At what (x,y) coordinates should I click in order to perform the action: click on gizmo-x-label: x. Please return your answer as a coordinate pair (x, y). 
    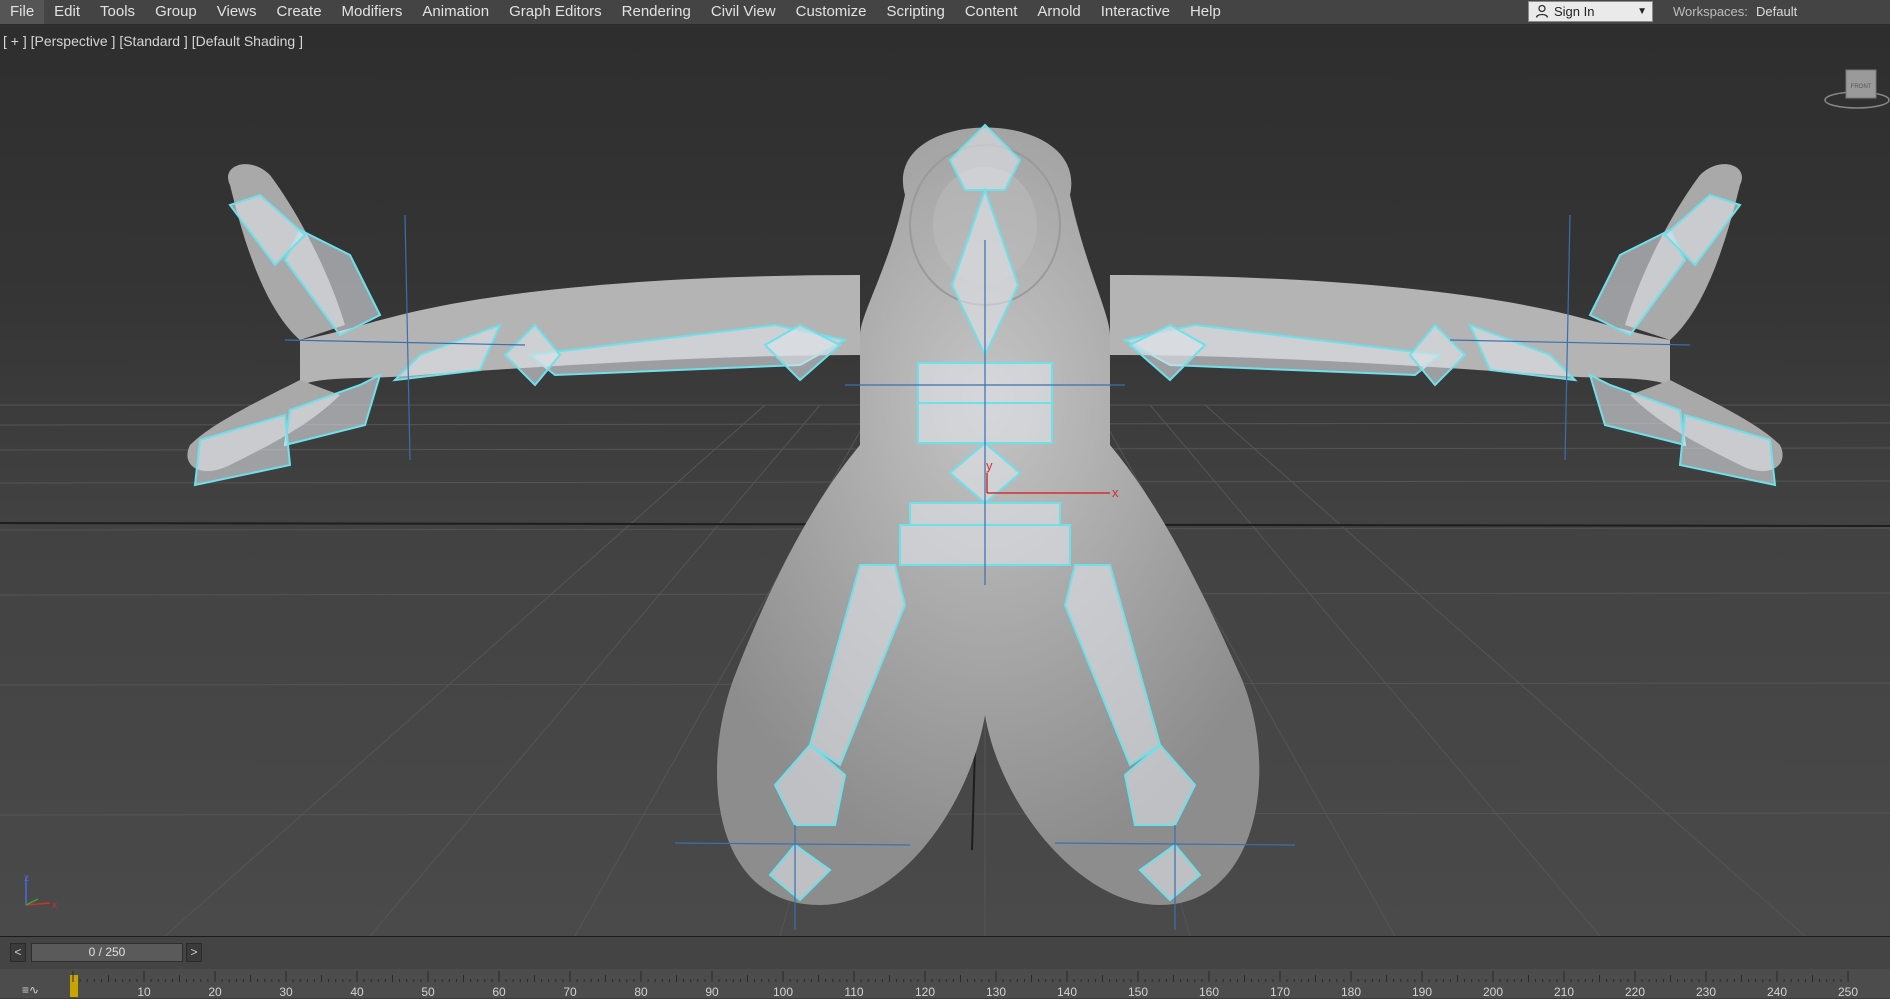
    Looking at the image, I should click on (1115, 492).